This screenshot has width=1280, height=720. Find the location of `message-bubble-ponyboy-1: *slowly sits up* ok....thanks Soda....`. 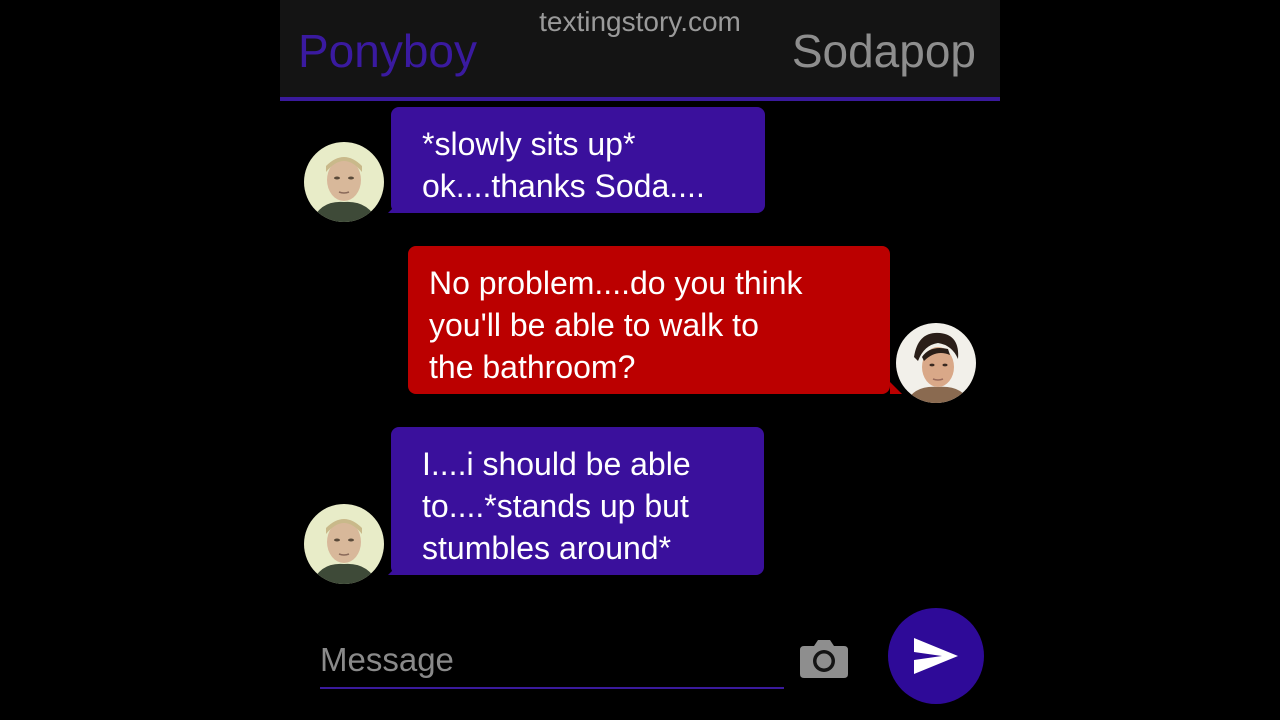

message-bubble-ponyboy-1: *slowly sits up* ok....thanks Soda.... is located at coordinates (578, 160).